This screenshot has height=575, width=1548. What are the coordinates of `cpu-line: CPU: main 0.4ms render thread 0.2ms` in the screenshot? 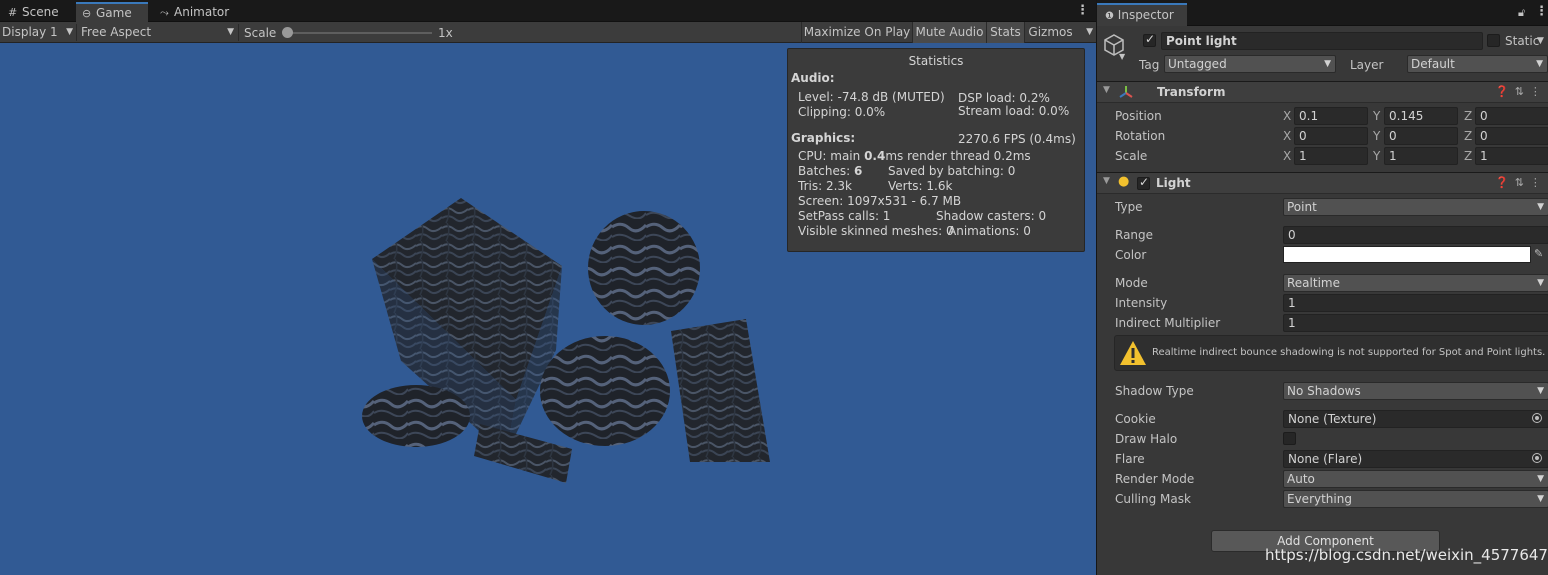 It's located at (914, 156).